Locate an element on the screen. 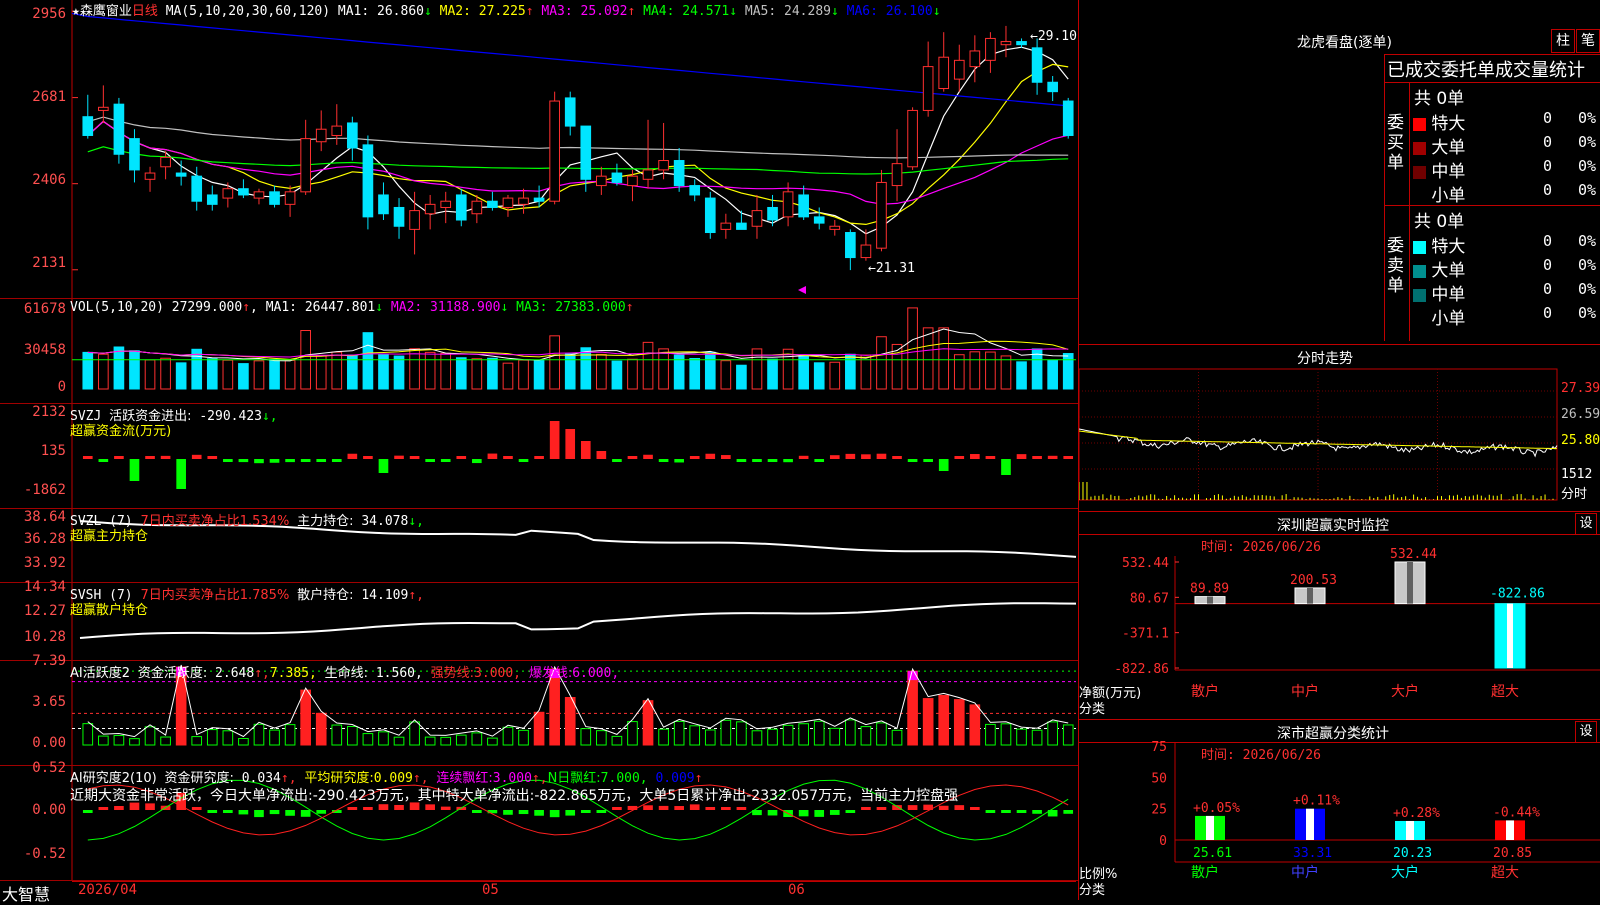 The image size is (1600, 905). stats-category-label: 散户 is located at coordinates (1205, 872).